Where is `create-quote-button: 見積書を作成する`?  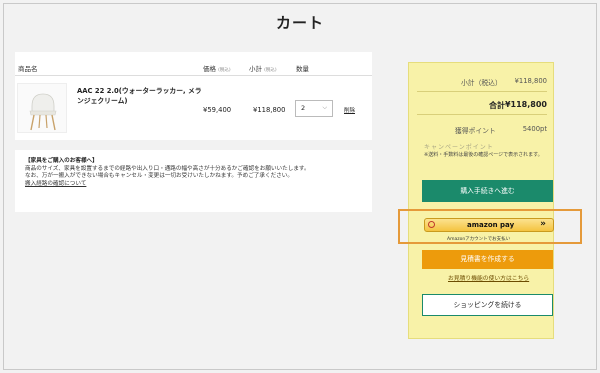
create-quote-button: 見積書を作成する is located at coordinates (487, 259).